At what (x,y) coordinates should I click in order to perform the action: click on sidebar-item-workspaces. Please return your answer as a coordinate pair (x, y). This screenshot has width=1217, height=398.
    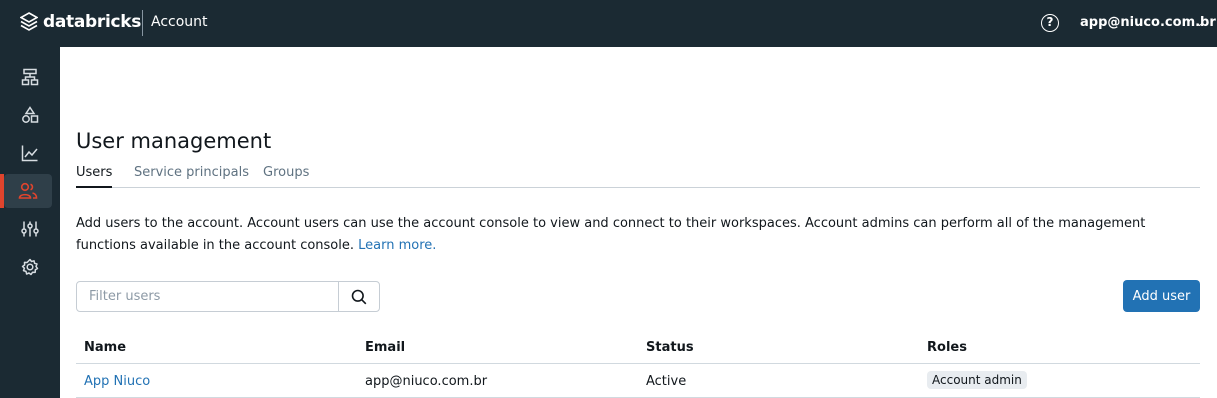
    Looking at the image, I should click on (30, 77).